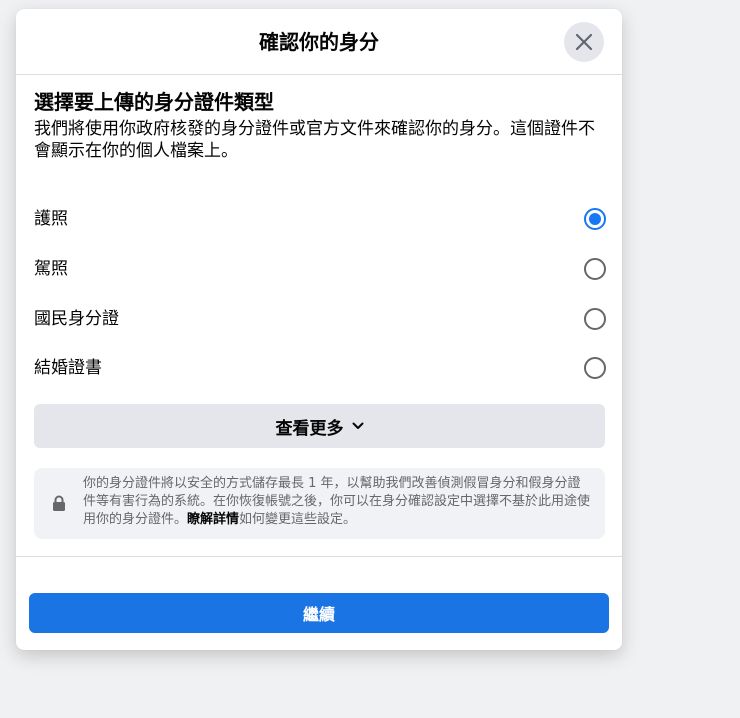  What do you see at coordinates (320, 319) in the screenshot?
I see `option-national-id: 國民身分證` at bounding box center [320, 319].